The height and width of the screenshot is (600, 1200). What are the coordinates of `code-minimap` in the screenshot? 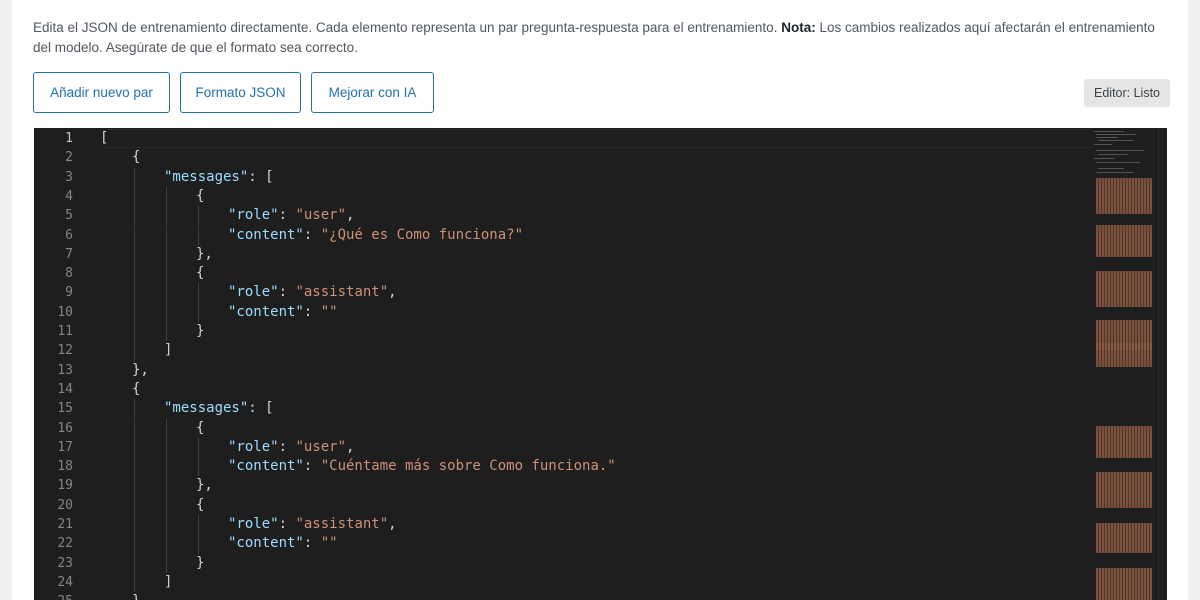 It's located at (1125, 364).